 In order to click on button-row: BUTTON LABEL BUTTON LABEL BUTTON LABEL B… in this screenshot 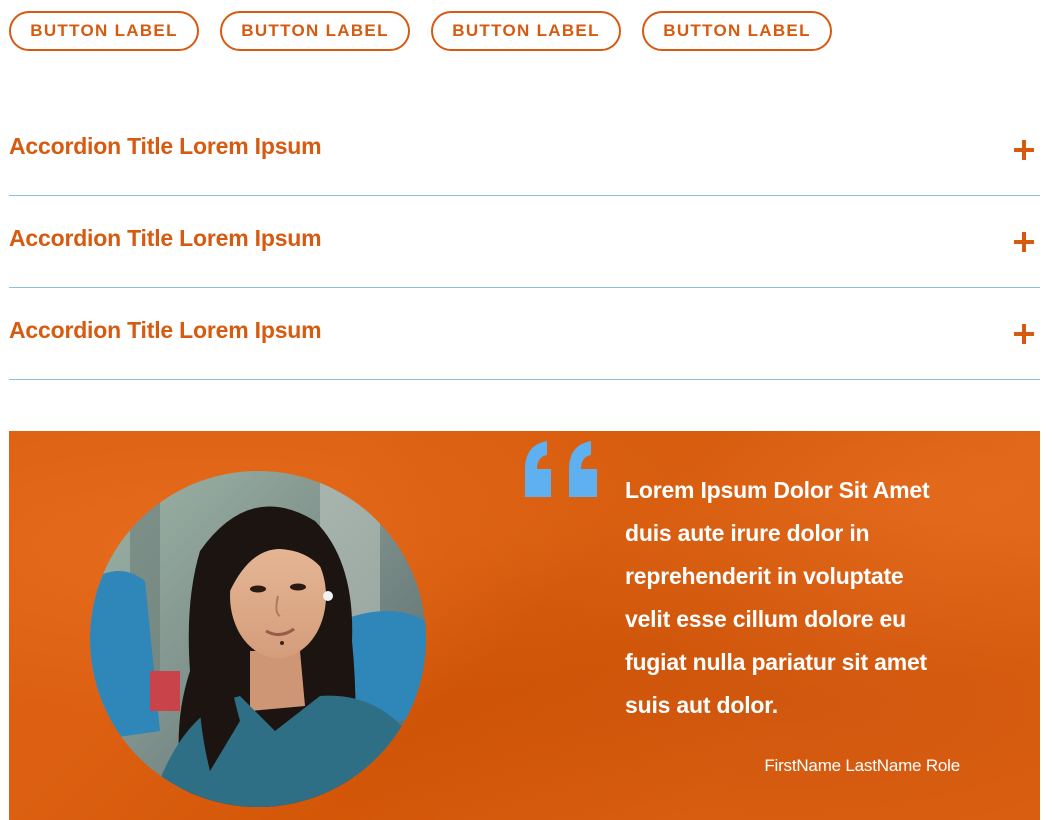, I will do `click(420, 31)`.